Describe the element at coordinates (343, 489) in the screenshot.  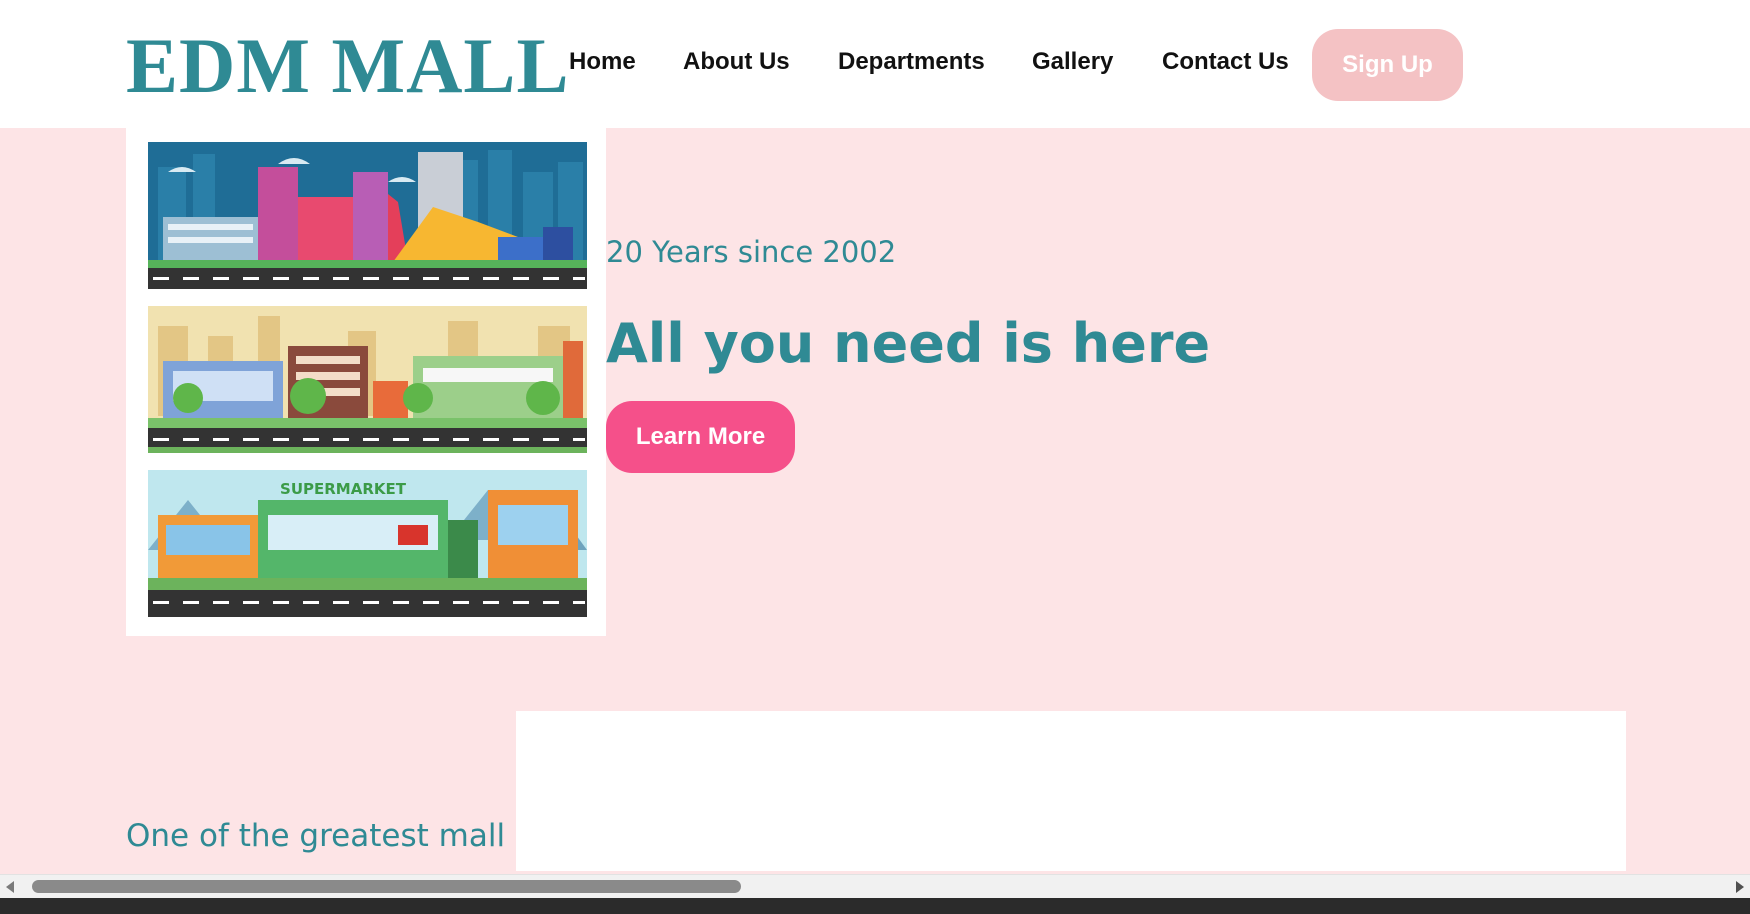
I see `supermarket-sign-text: SUPERMARKET` at that location.